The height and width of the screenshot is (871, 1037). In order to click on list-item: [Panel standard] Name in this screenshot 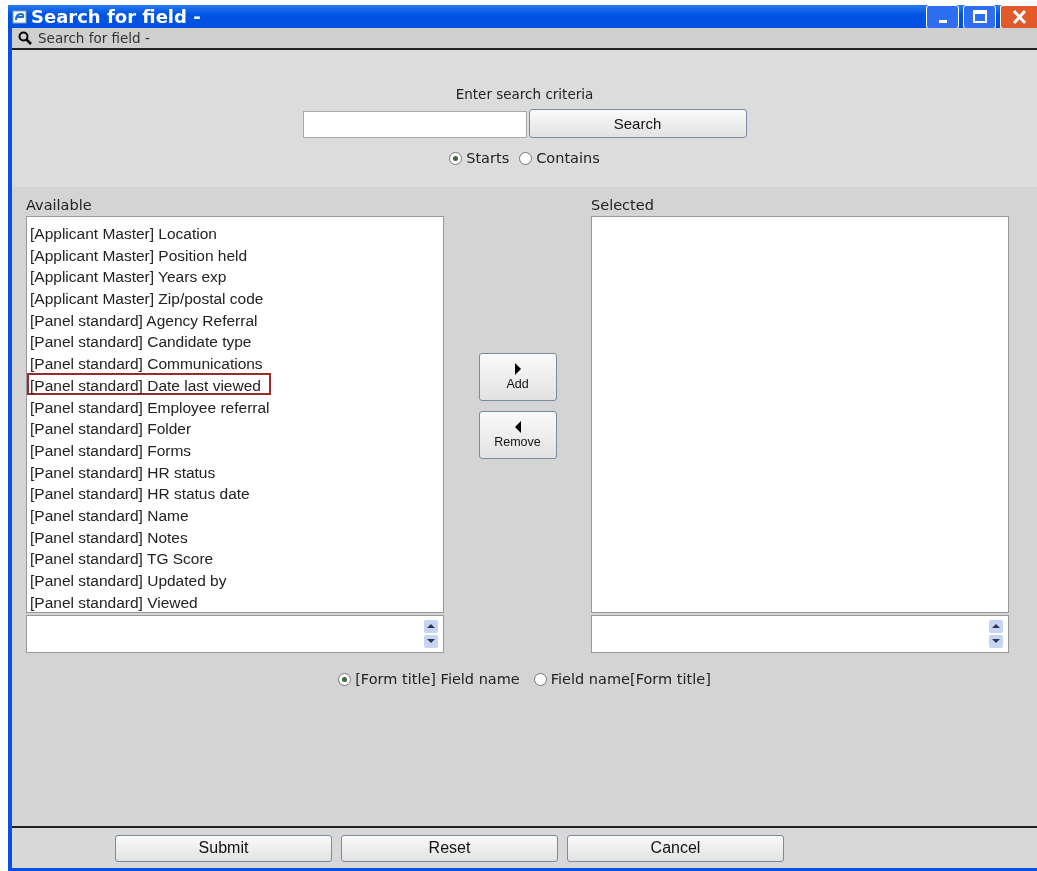, I will do `click(113, 513)`.